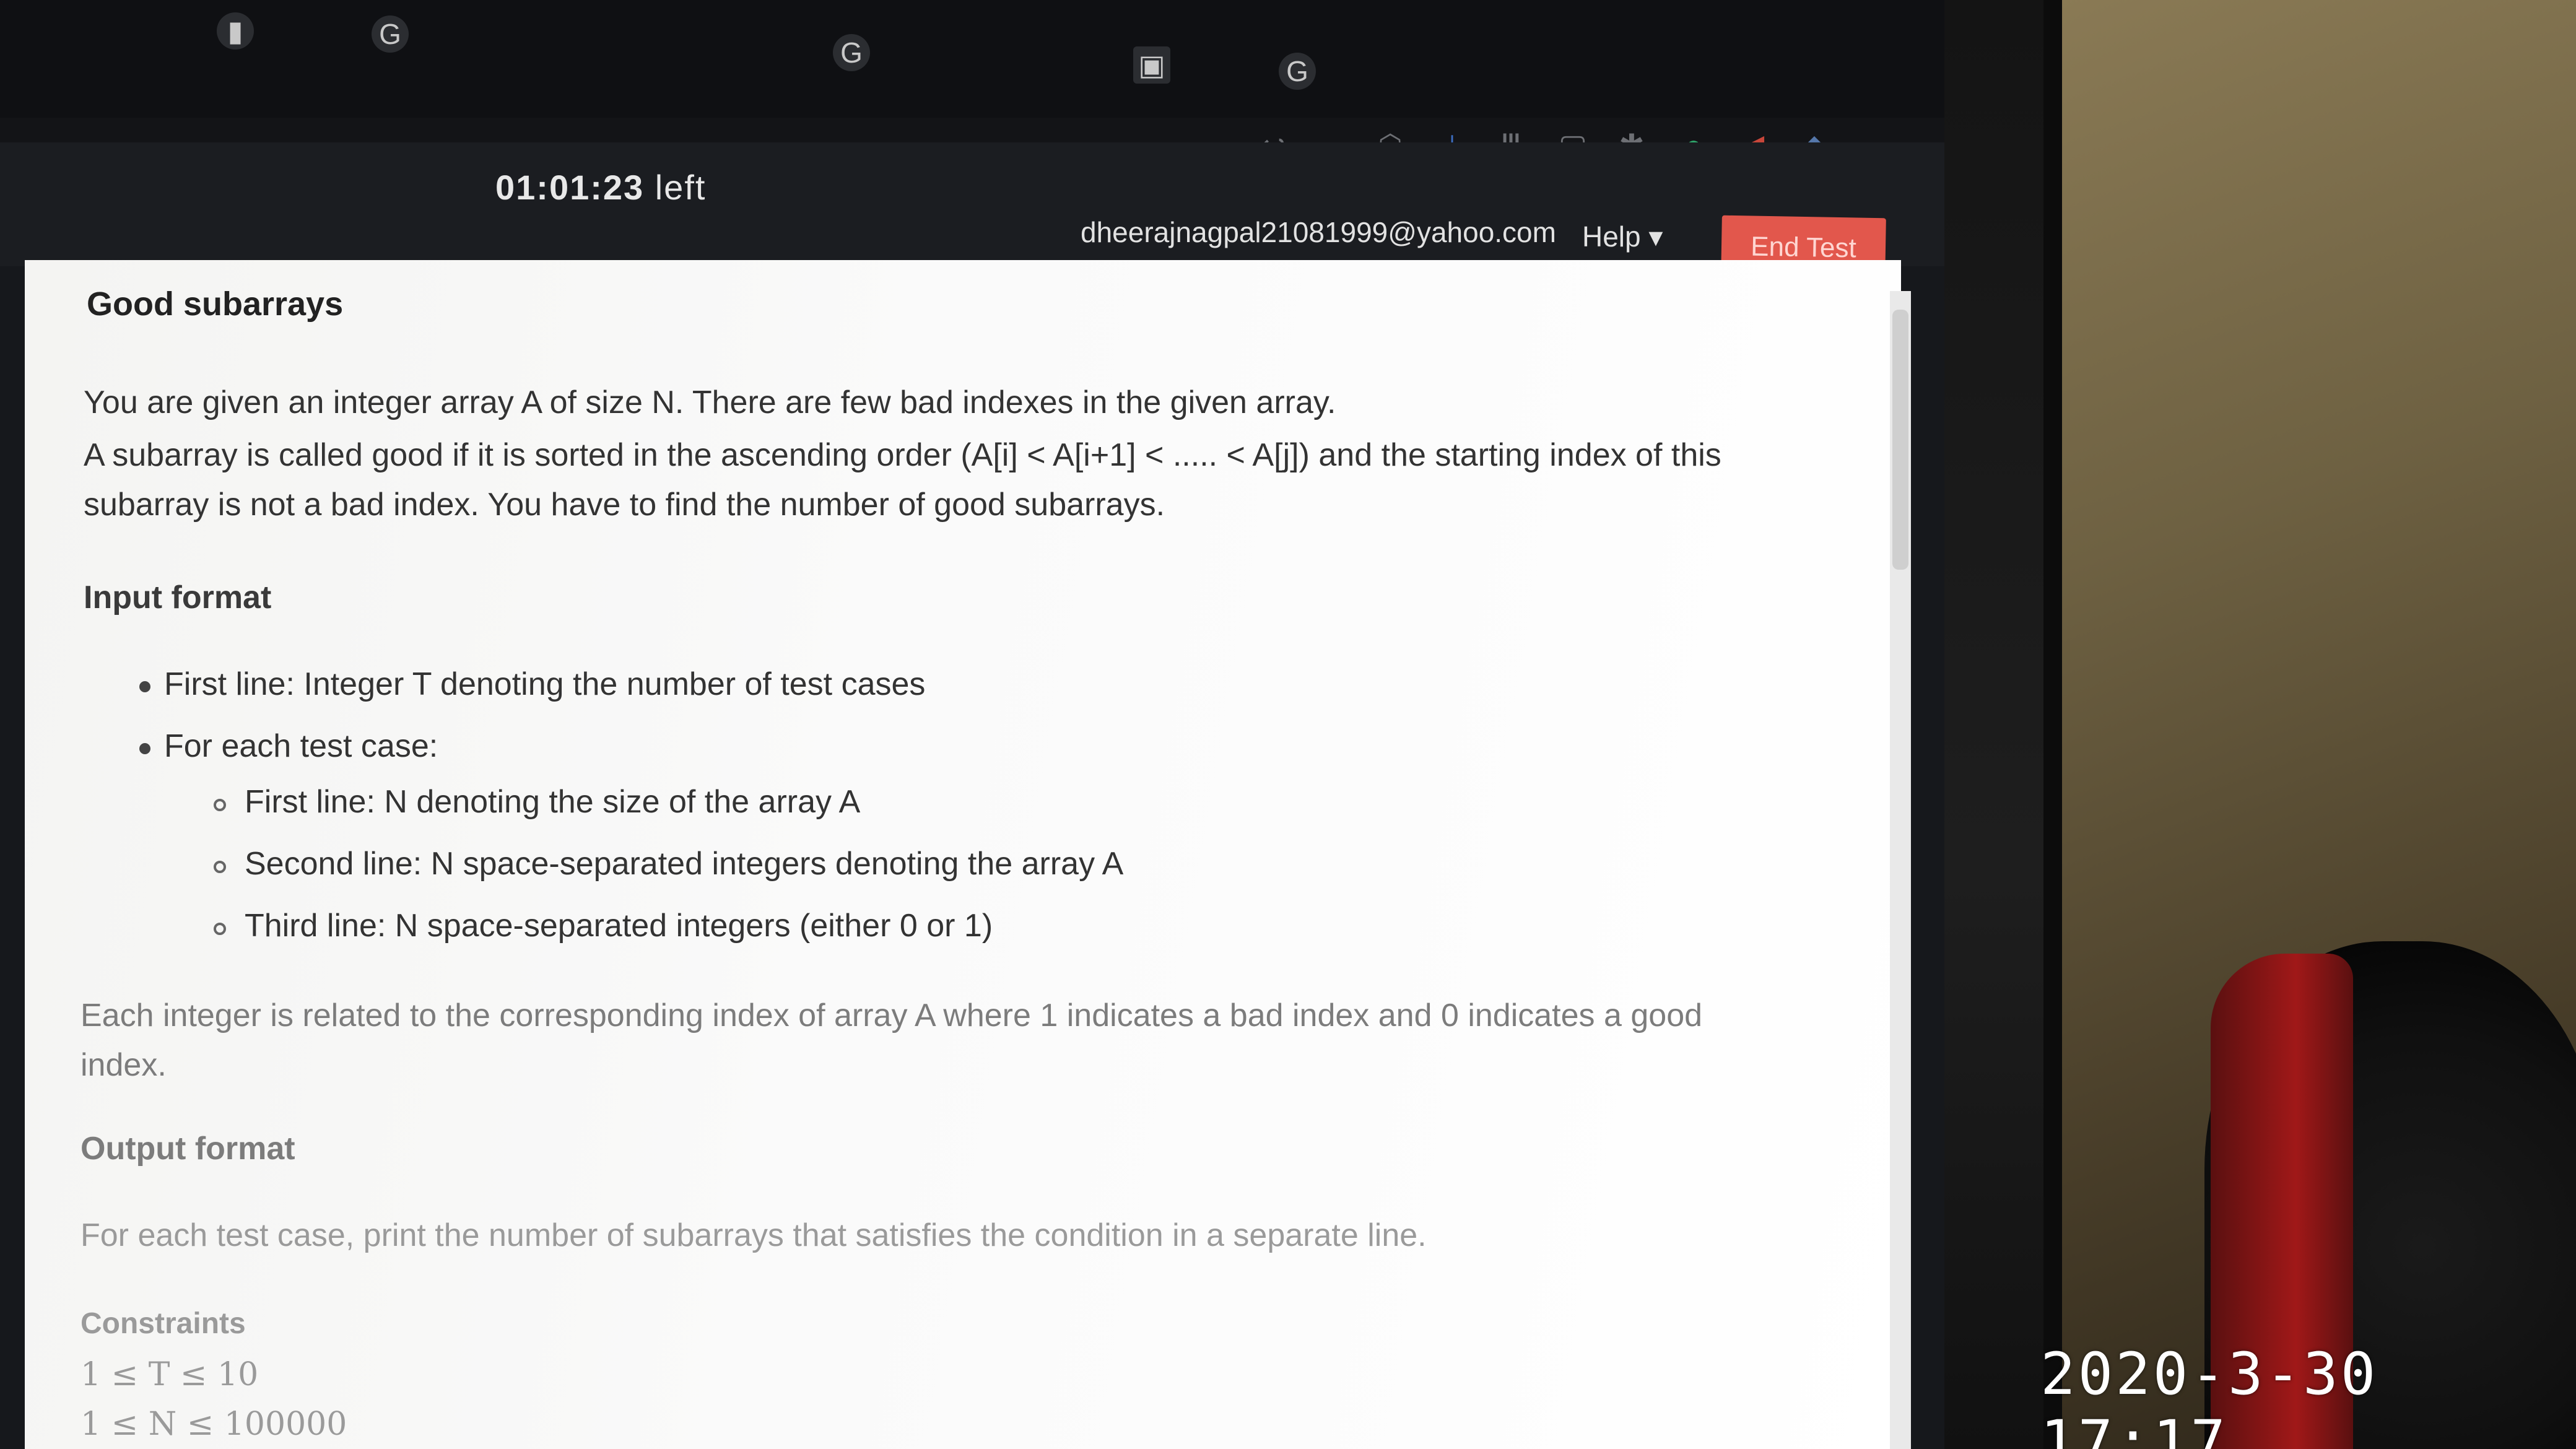 The width and height of the screenshot is (2576, 1449). What do you see at coordinates (169, 1374) in the screenshot?
I see `constraint-line: 1 ≤ T ≤ 10` at bounding box center [169, 1374].